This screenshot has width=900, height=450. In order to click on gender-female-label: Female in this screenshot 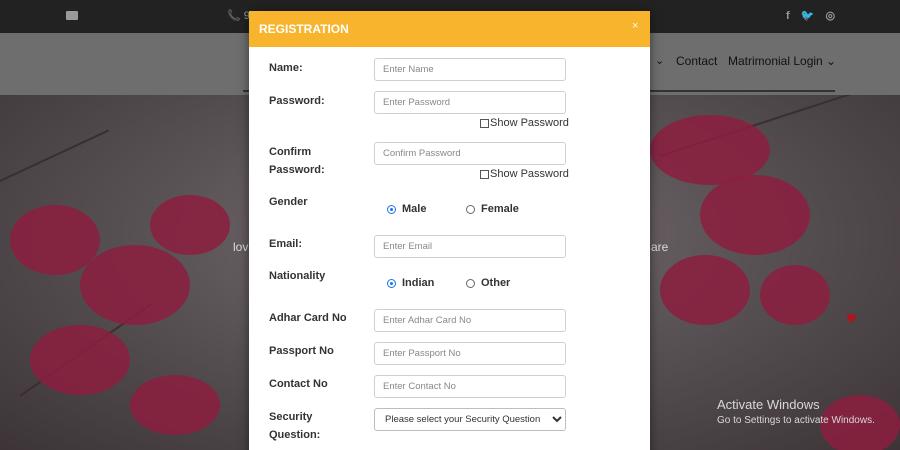, I will do `click(500, 209)`.